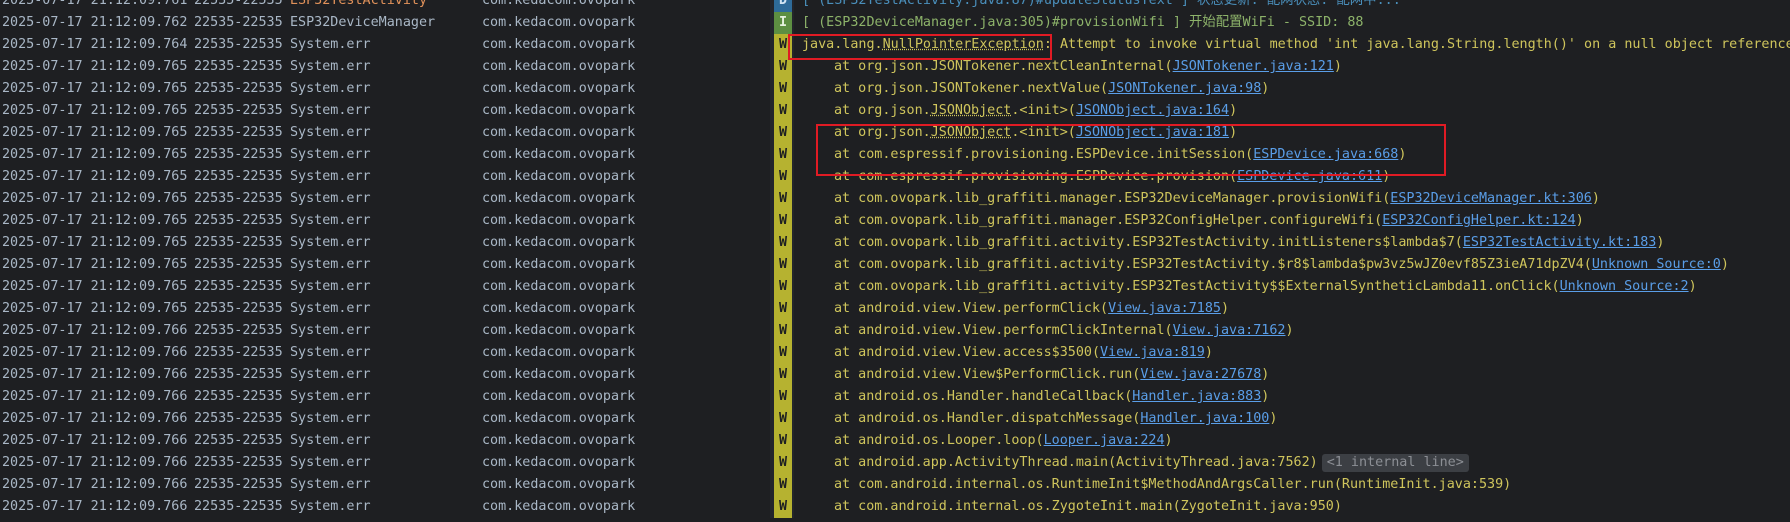 This screenshot has width=1790, height=522. Describe the element at coordinates (1309, 176) in the screenshot. I see `source-link: ESPDevice.java:611` at that location.